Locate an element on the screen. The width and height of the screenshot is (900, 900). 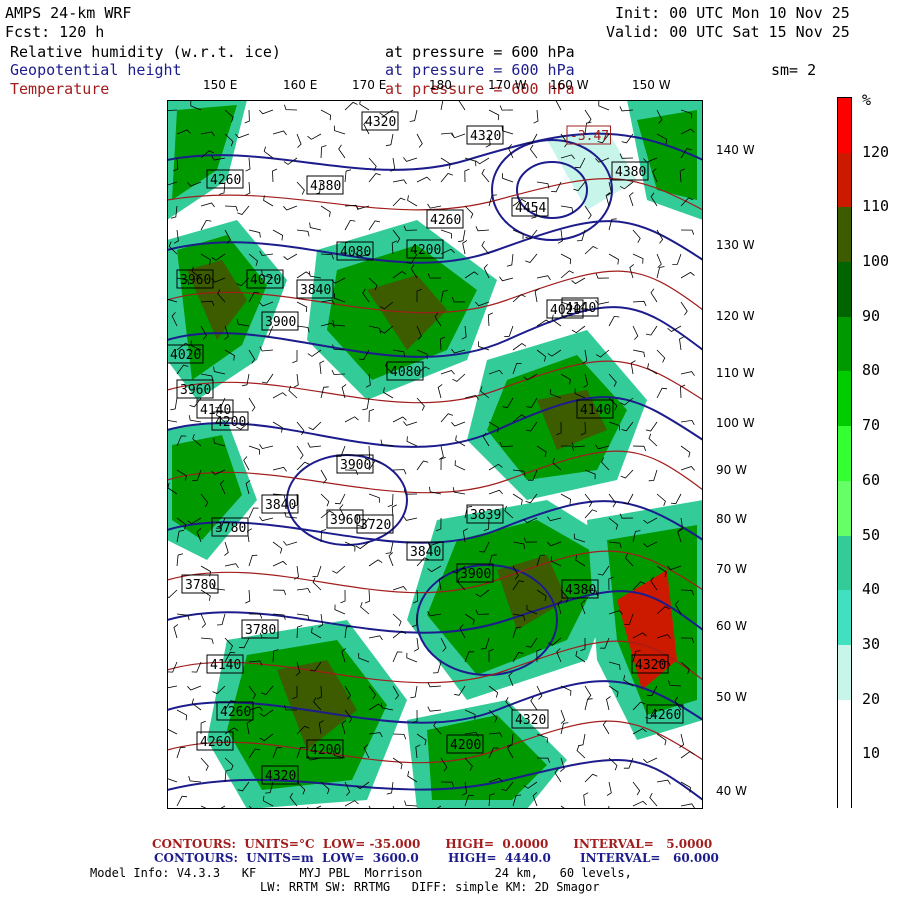
colorbar-label: 40 is located at coordinates (871, 589).